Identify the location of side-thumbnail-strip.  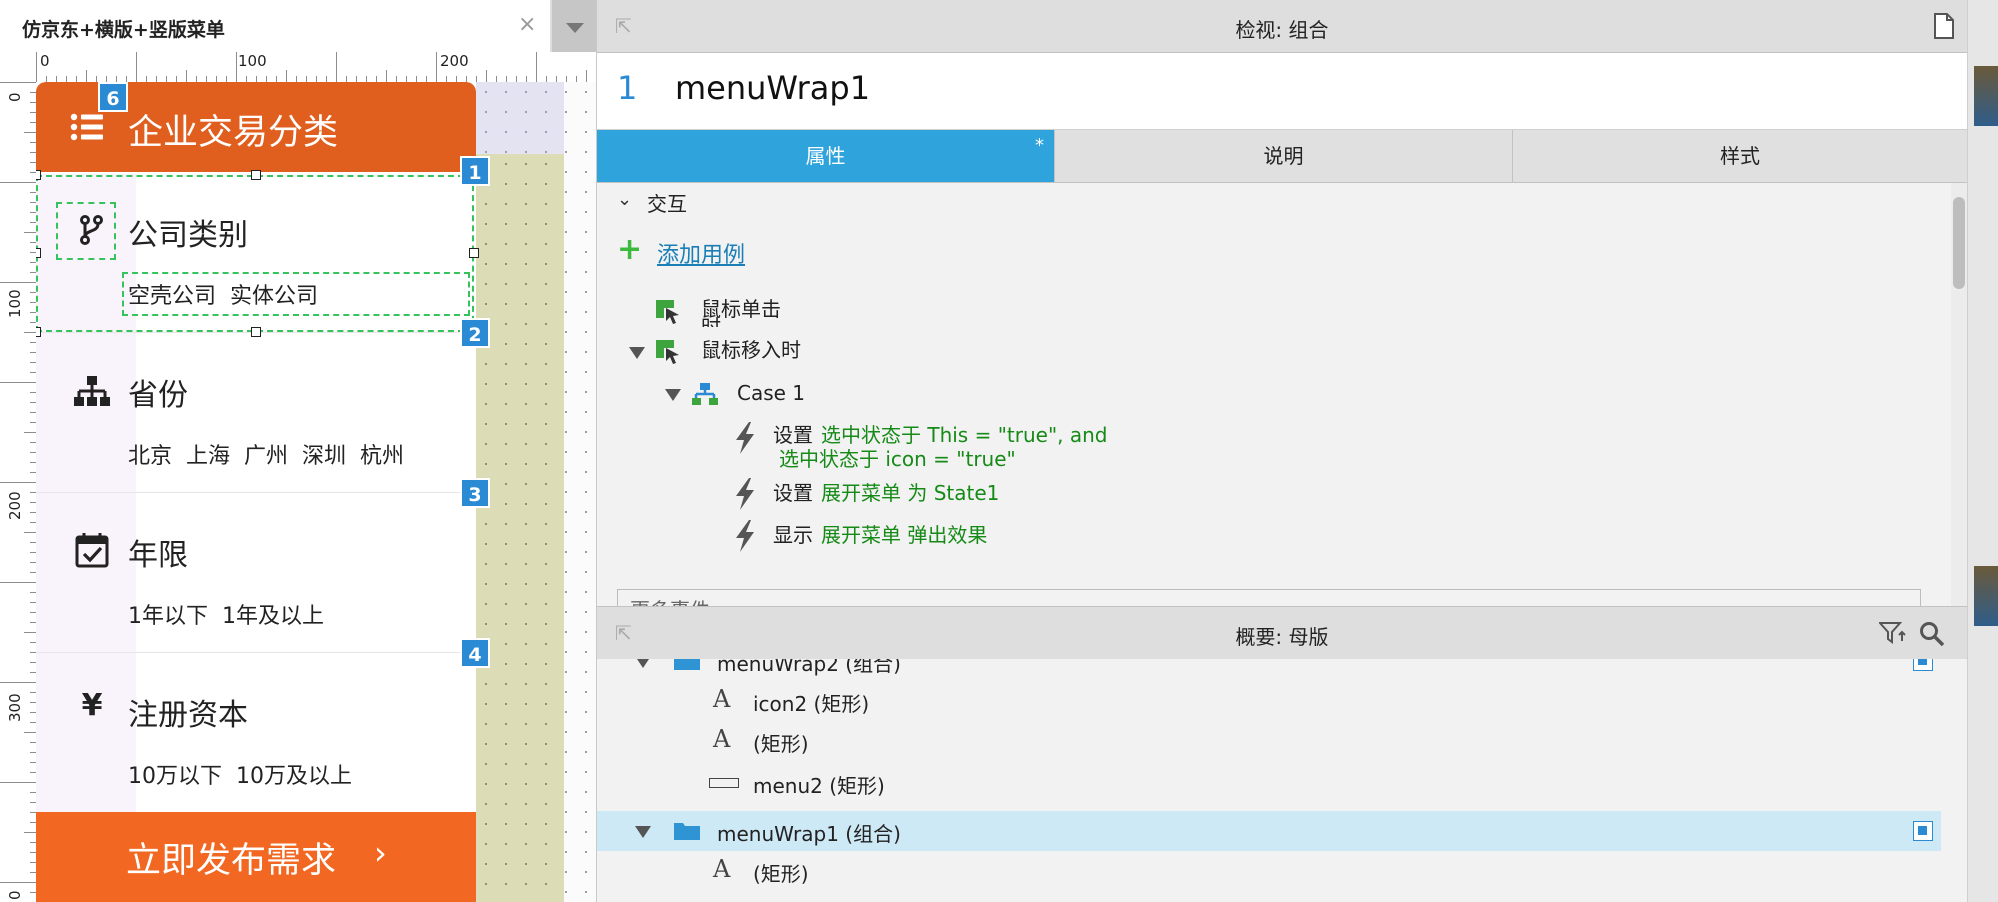
(1982, 451).